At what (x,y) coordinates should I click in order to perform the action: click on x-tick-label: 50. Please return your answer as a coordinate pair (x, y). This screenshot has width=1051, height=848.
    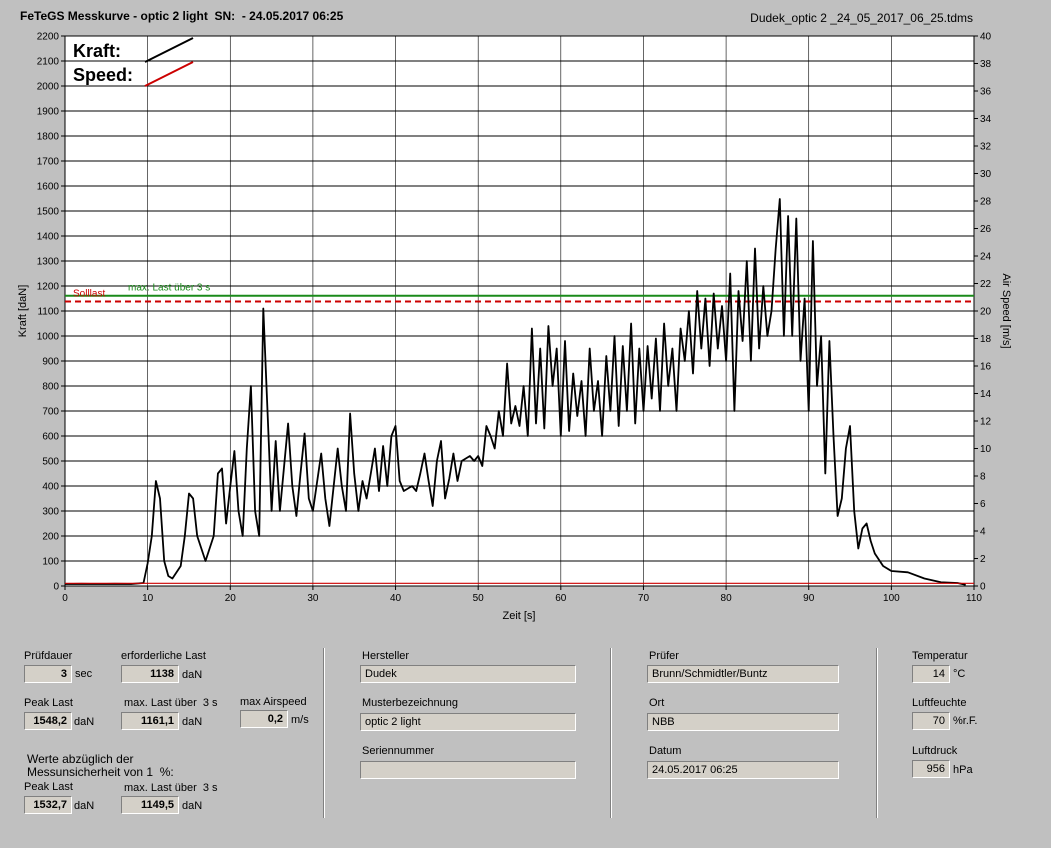
    Looking at the image, I should click on (479, 598).